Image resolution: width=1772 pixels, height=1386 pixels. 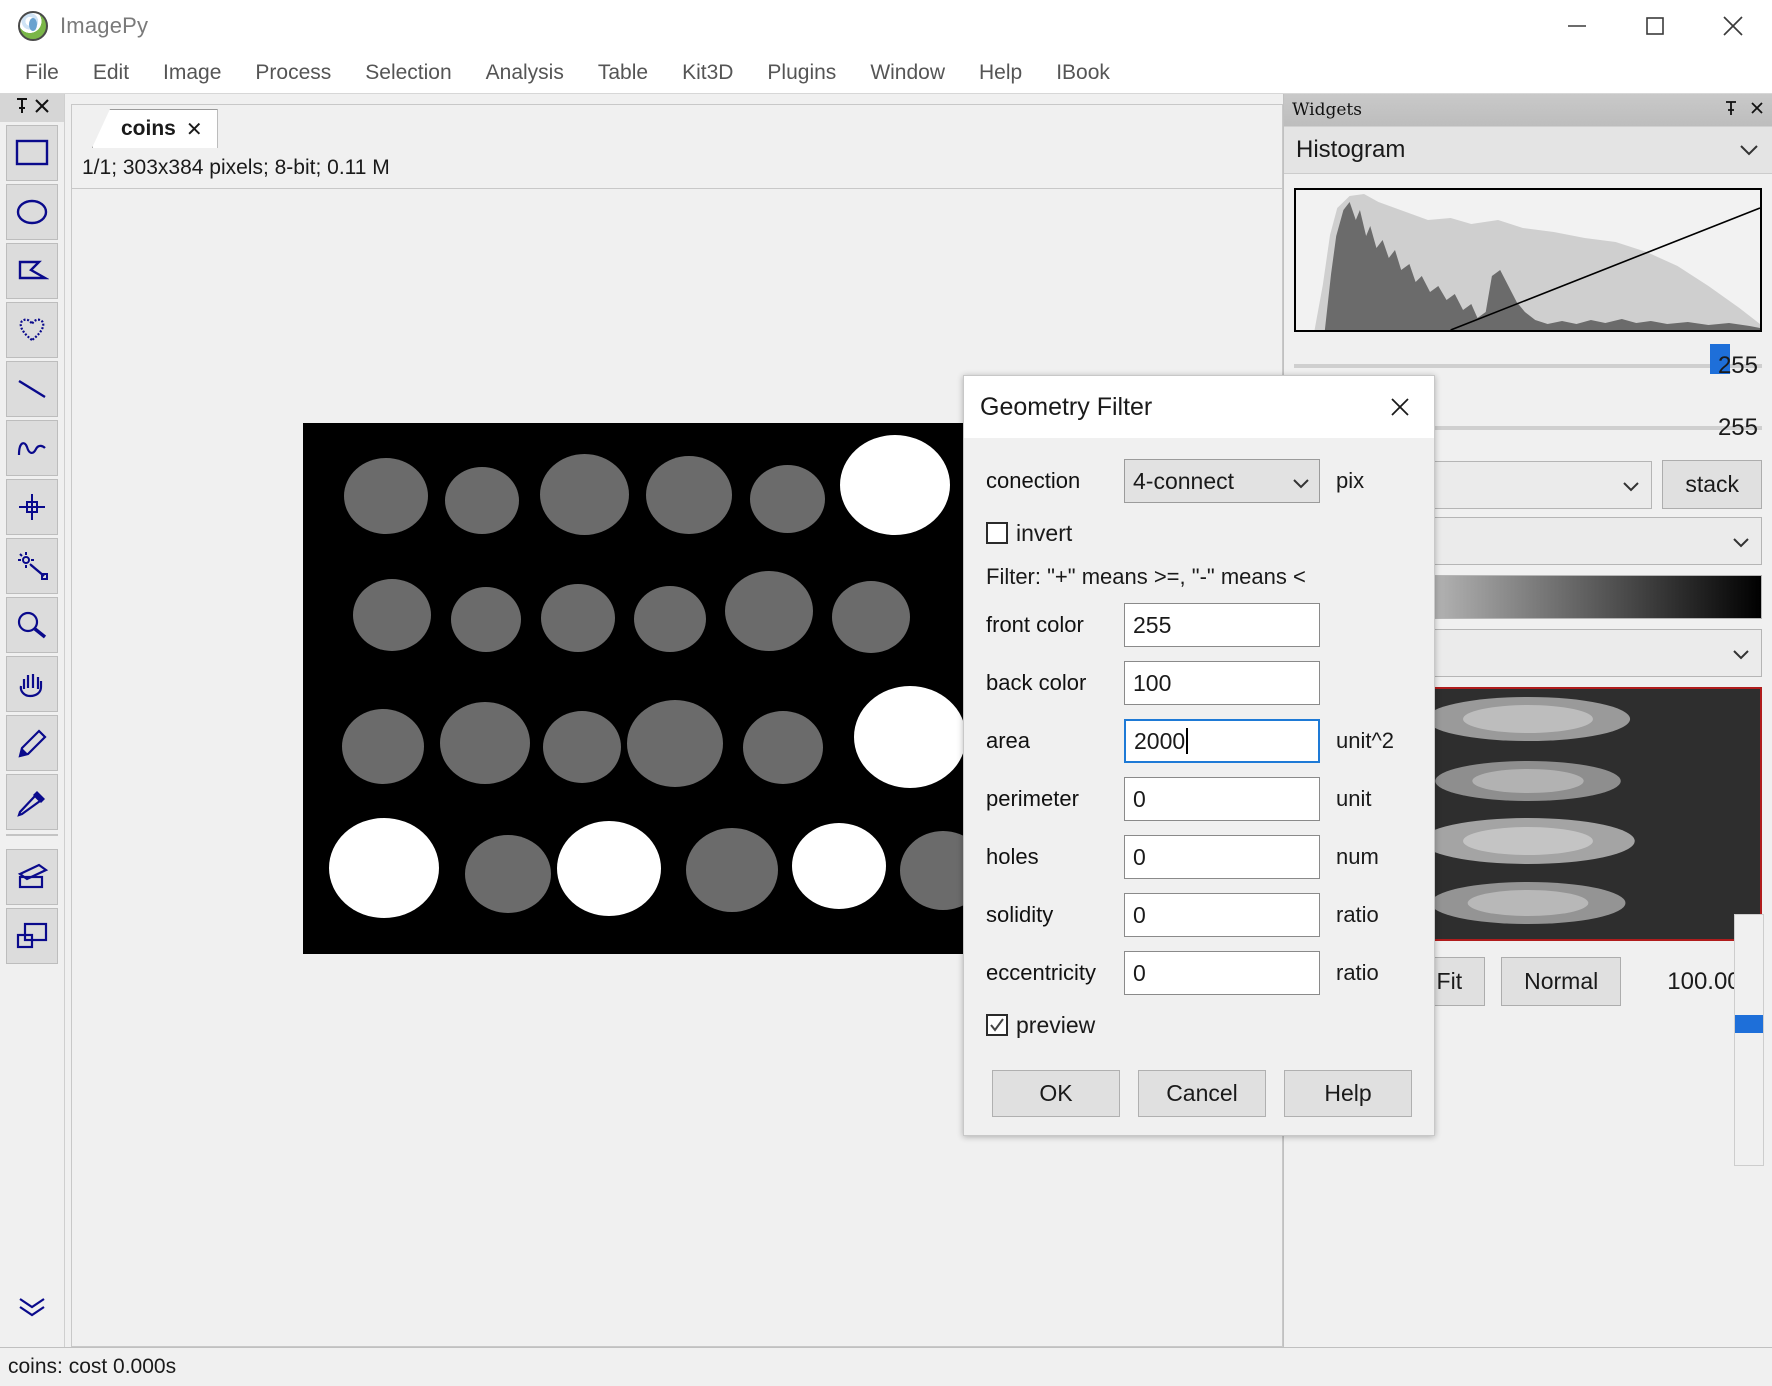 I want to click on area-unit: unit^2, so click(x=1365, y=740).